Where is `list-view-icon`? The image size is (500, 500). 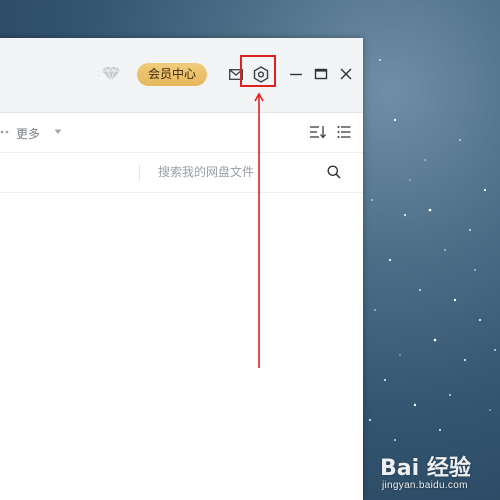 list-view-icon is located at coordinates (344, 132).